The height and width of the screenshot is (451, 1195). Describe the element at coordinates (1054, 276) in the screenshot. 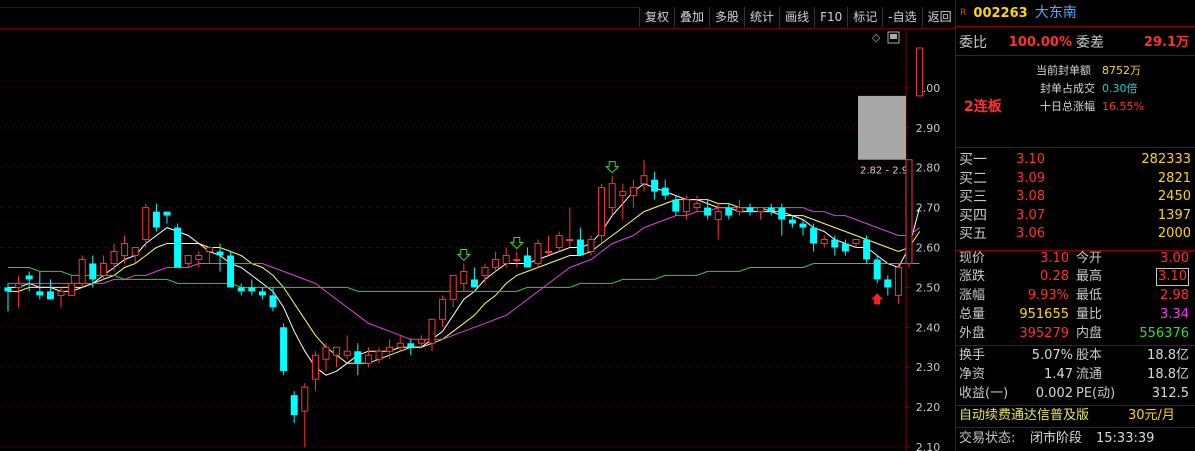

I see `chg-value: 0.28` at that location.